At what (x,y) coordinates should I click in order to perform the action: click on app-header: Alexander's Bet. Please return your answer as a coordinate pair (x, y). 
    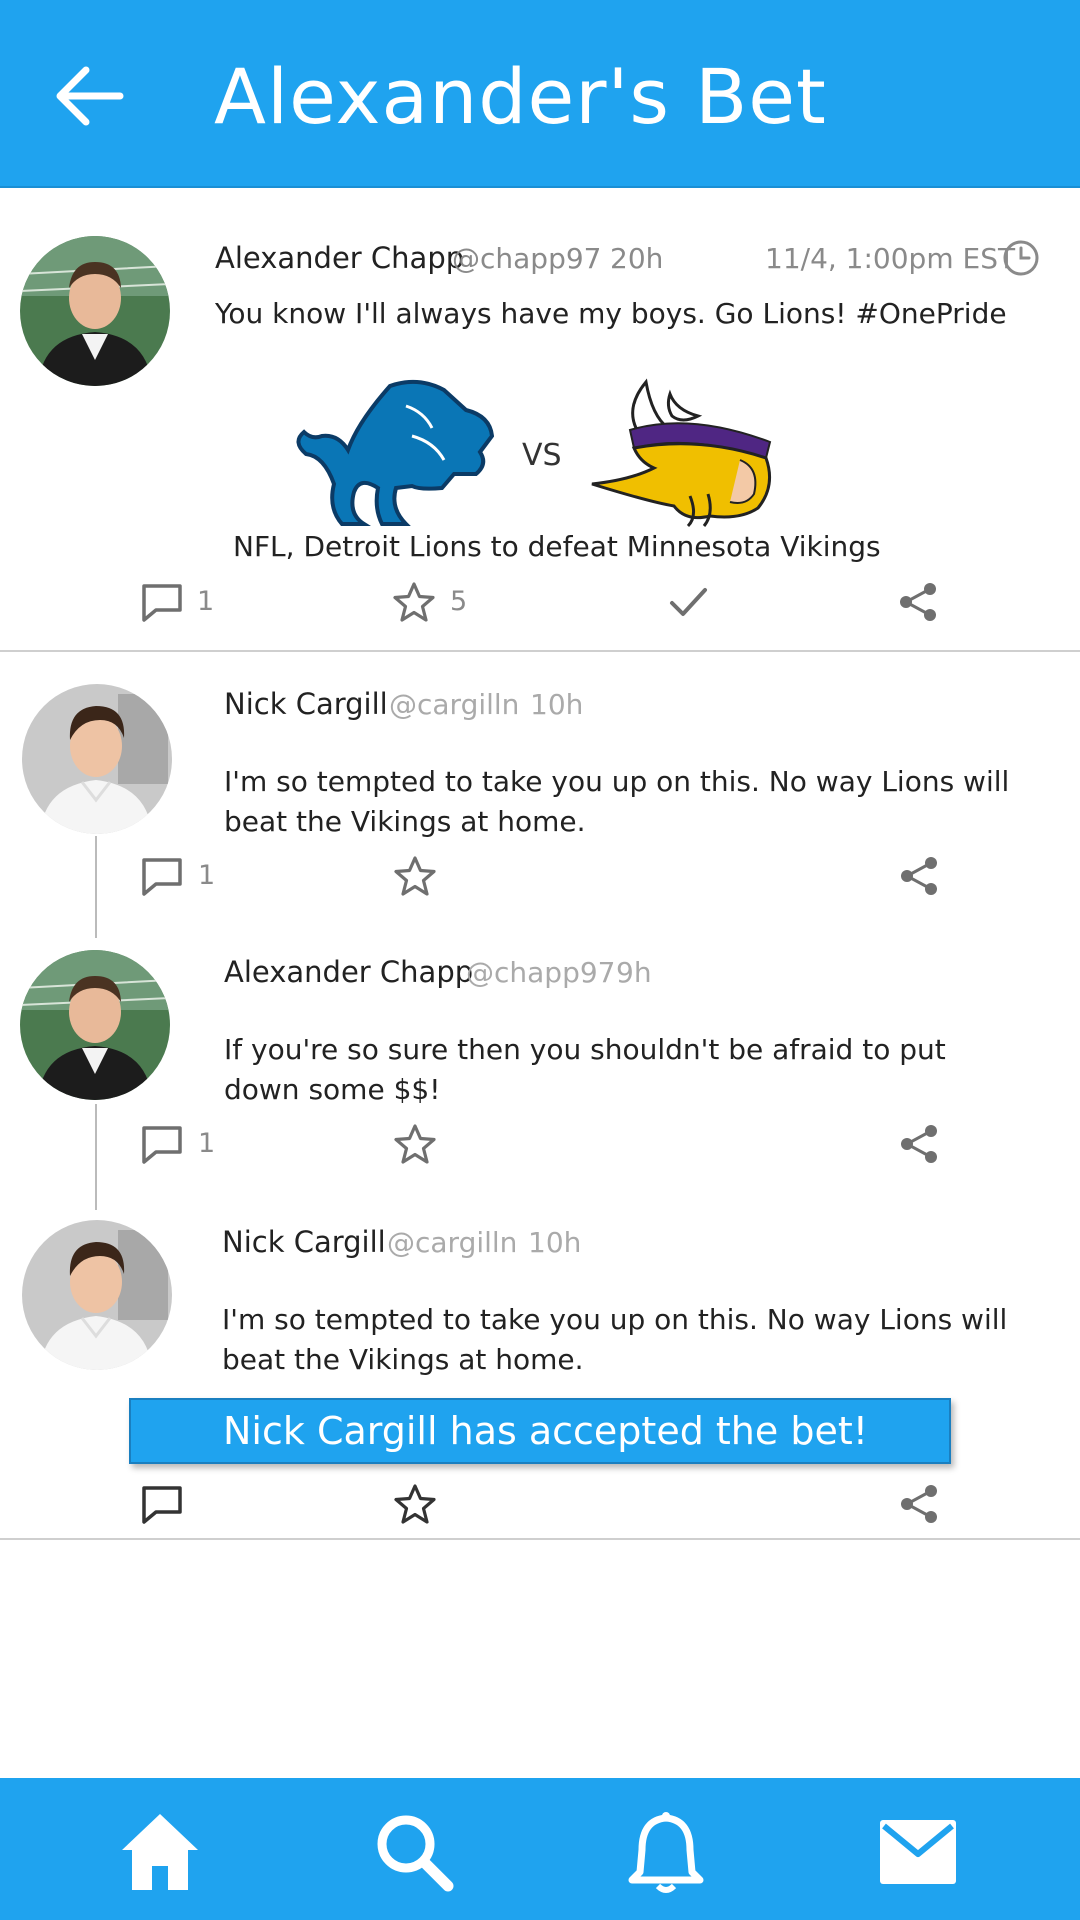
    Looking at the image, I should click on (540, 94).